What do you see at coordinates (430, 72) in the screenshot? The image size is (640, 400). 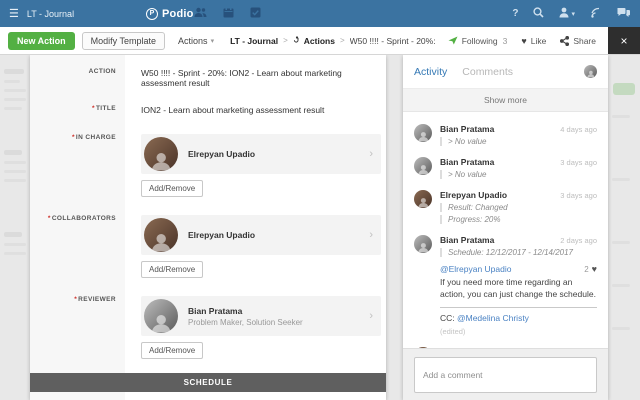 I see `tab-activity: Activity` at bounding box center [430, 72].